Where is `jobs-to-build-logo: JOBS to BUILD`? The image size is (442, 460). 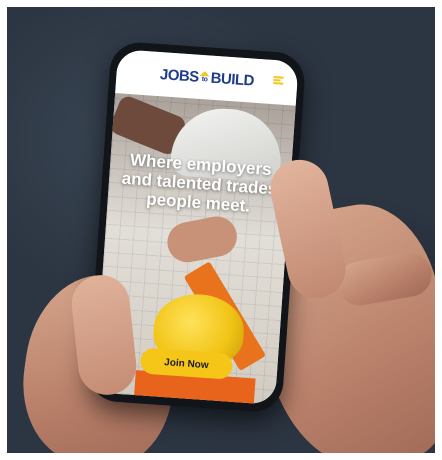
jobs-to-build-logo: JOBS to BUILD is located at coordinates (206, 78).